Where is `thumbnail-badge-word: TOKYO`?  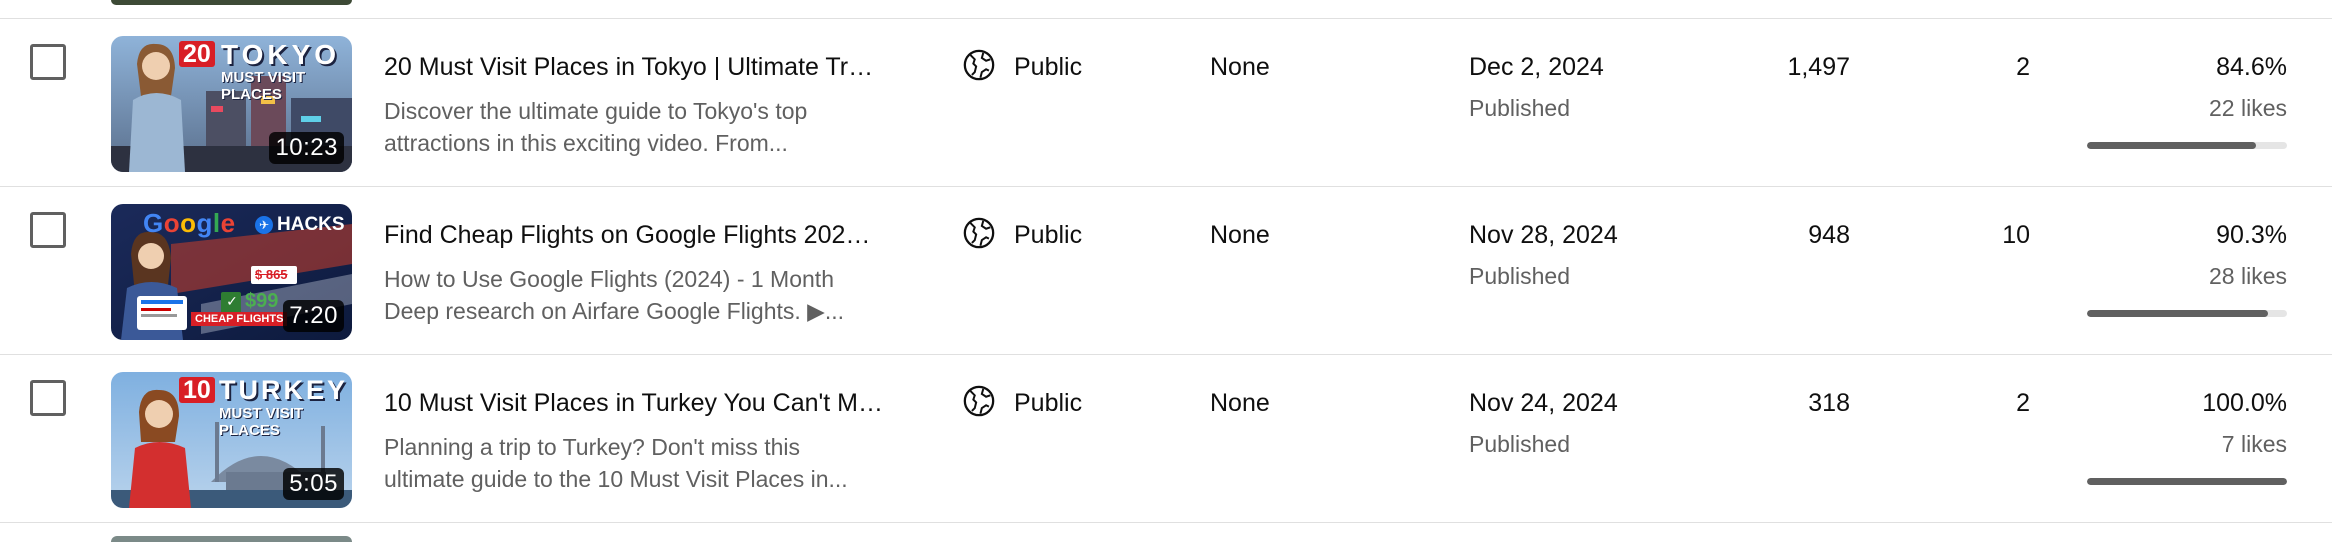
thumbnail-badge-word: TOKYO is located at coordinates (281, 54).